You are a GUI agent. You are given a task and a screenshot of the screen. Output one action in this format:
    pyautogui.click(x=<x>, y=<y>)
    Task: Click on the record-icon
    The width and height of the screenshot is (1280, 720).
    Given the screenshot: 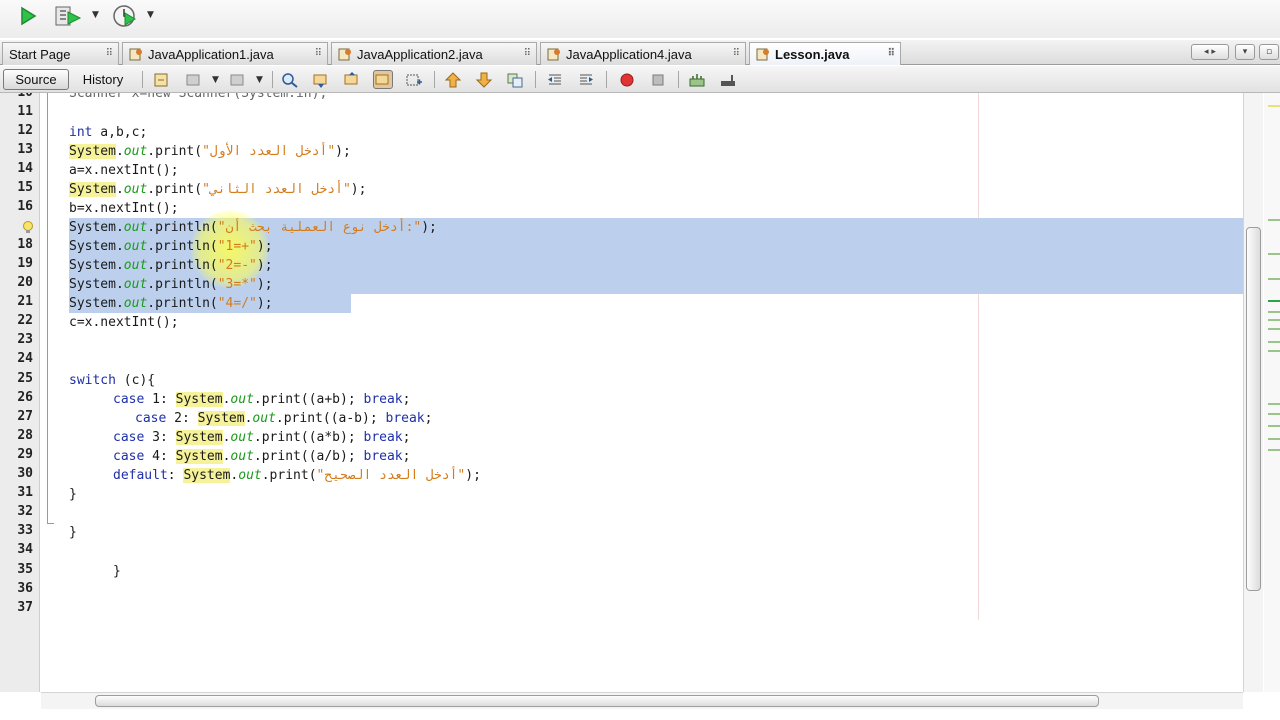 What is the action you would take?
    pyautogui.click(x=627, y=79)
    